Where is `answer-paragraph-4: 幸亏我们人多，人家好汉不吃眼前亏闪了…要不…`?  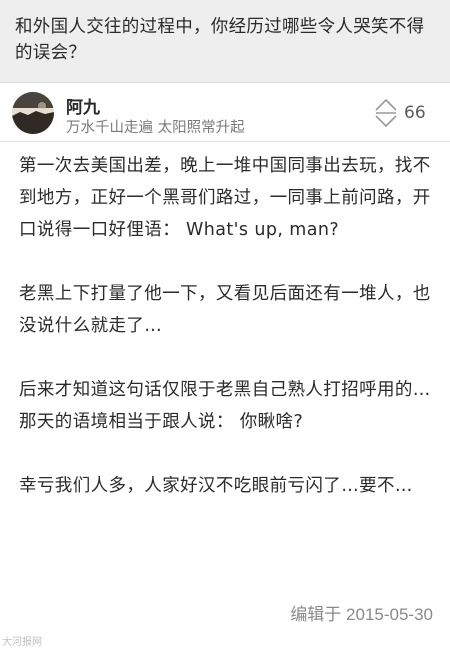 answer-paragraph-4: 幸亏我们人多，人家好汉不吃眼前亏闪了…要不… is located at coordinates (216, 486).